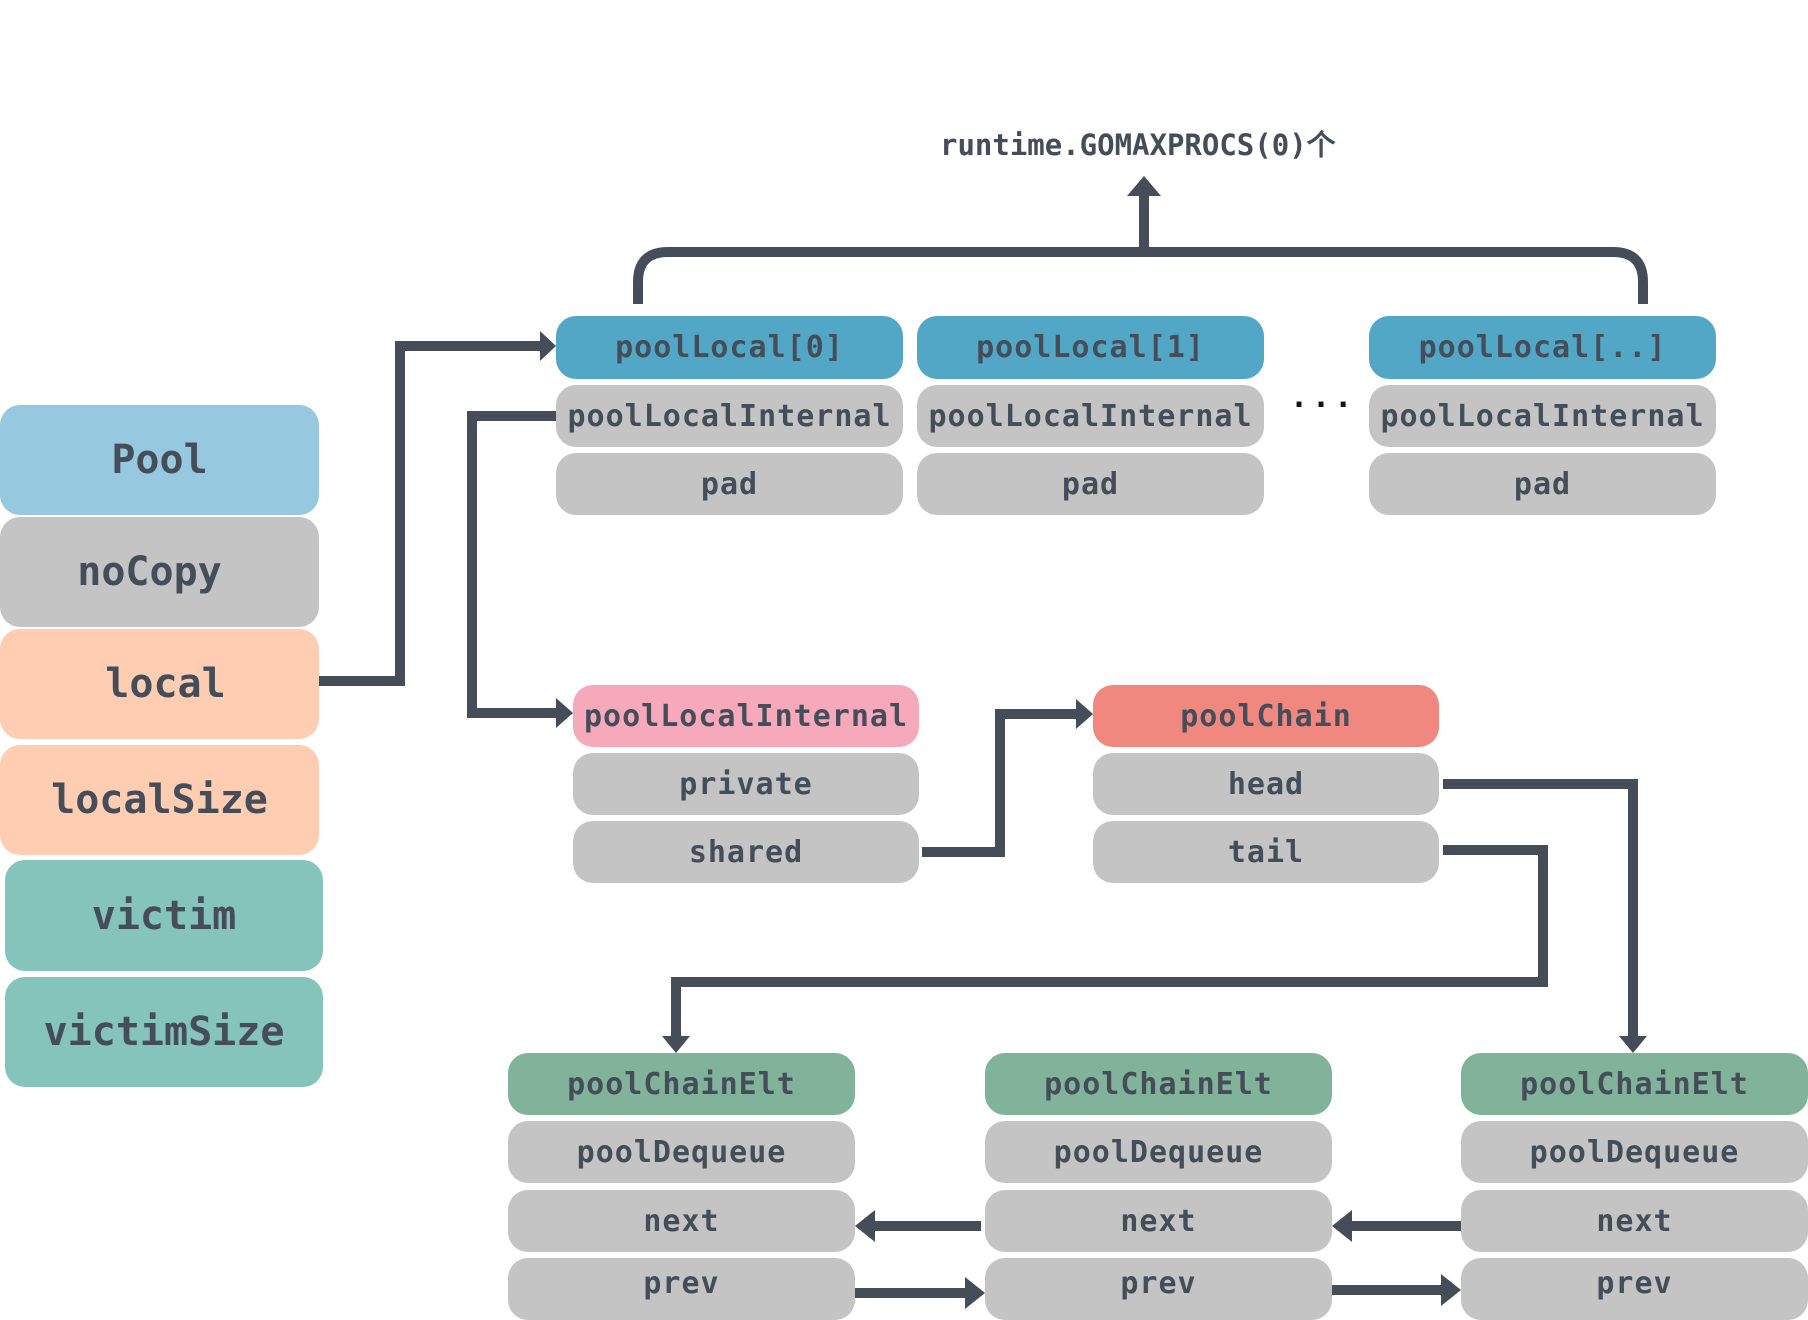  I want to click on poollocal-n-header: poolLocal[..], so click(1542, 347).